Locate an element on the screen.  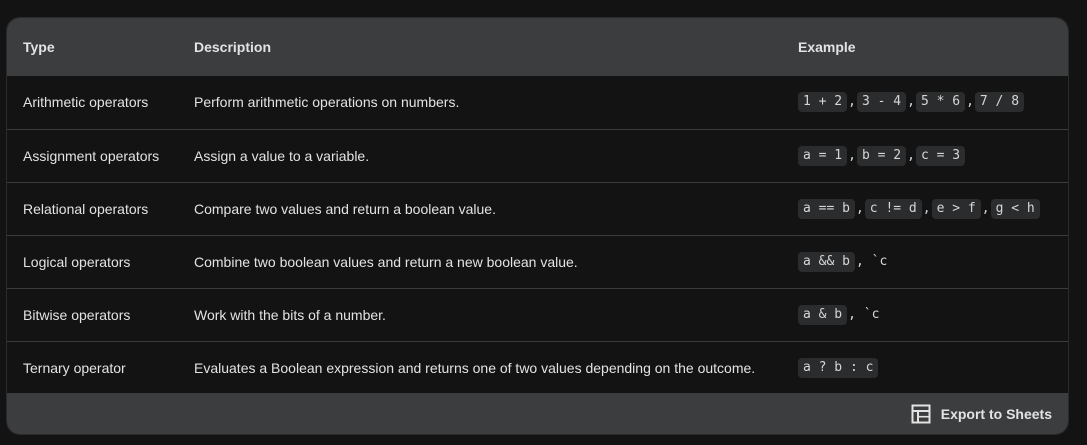
example-code: 7 / 8 is located at coordinates (999, 102).